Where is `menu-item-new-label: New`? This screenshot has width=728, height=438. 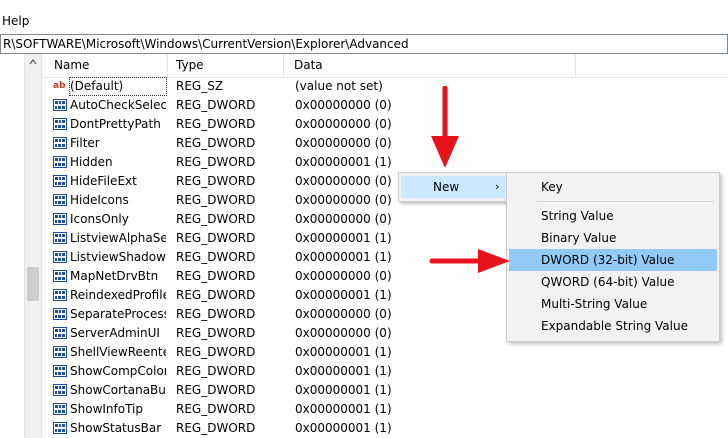
menu-item-new-label: New is located at coordinates (446, 187).